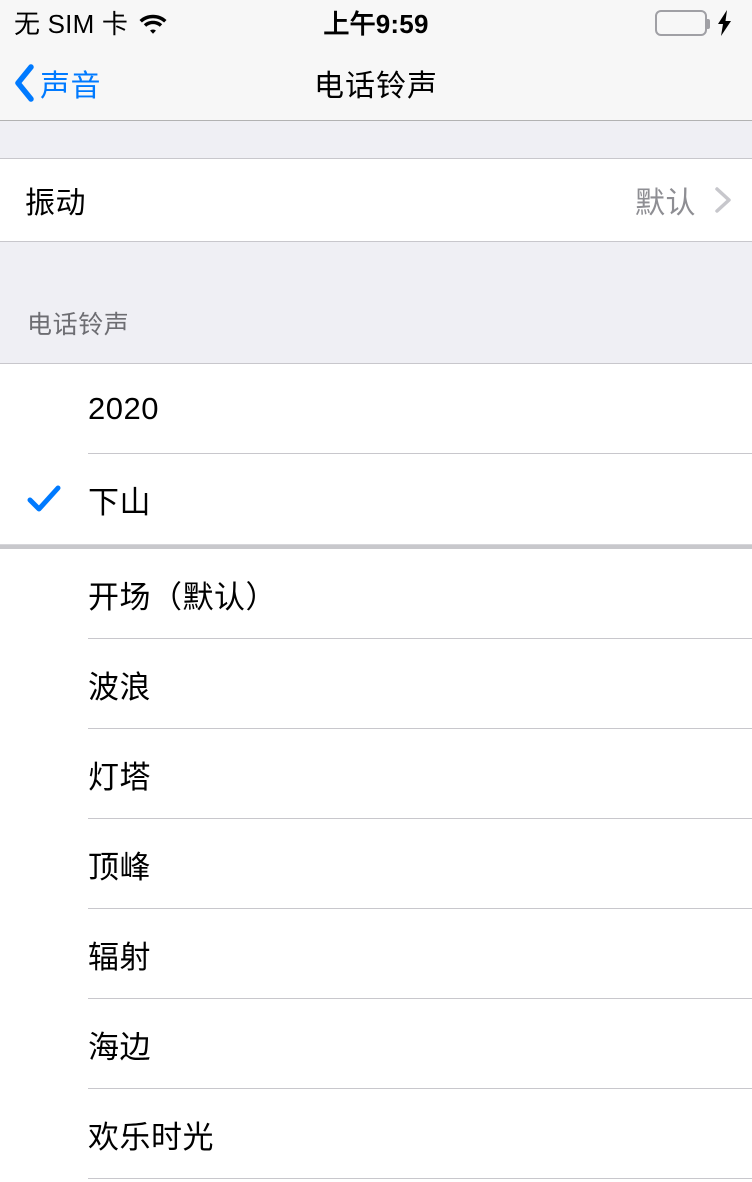  I want to click on battery-icon, so click(682, 22).